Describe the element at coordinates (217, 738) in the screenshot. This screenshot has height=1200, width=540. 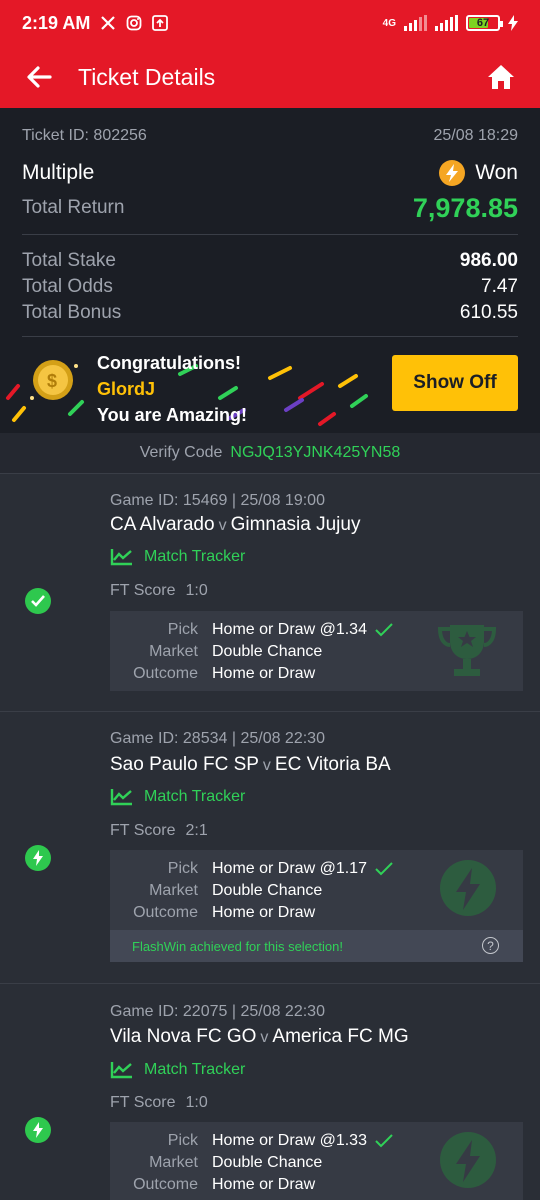
I see `game-meta: Game ID: 28534 | 25/08 22:30` at that location.